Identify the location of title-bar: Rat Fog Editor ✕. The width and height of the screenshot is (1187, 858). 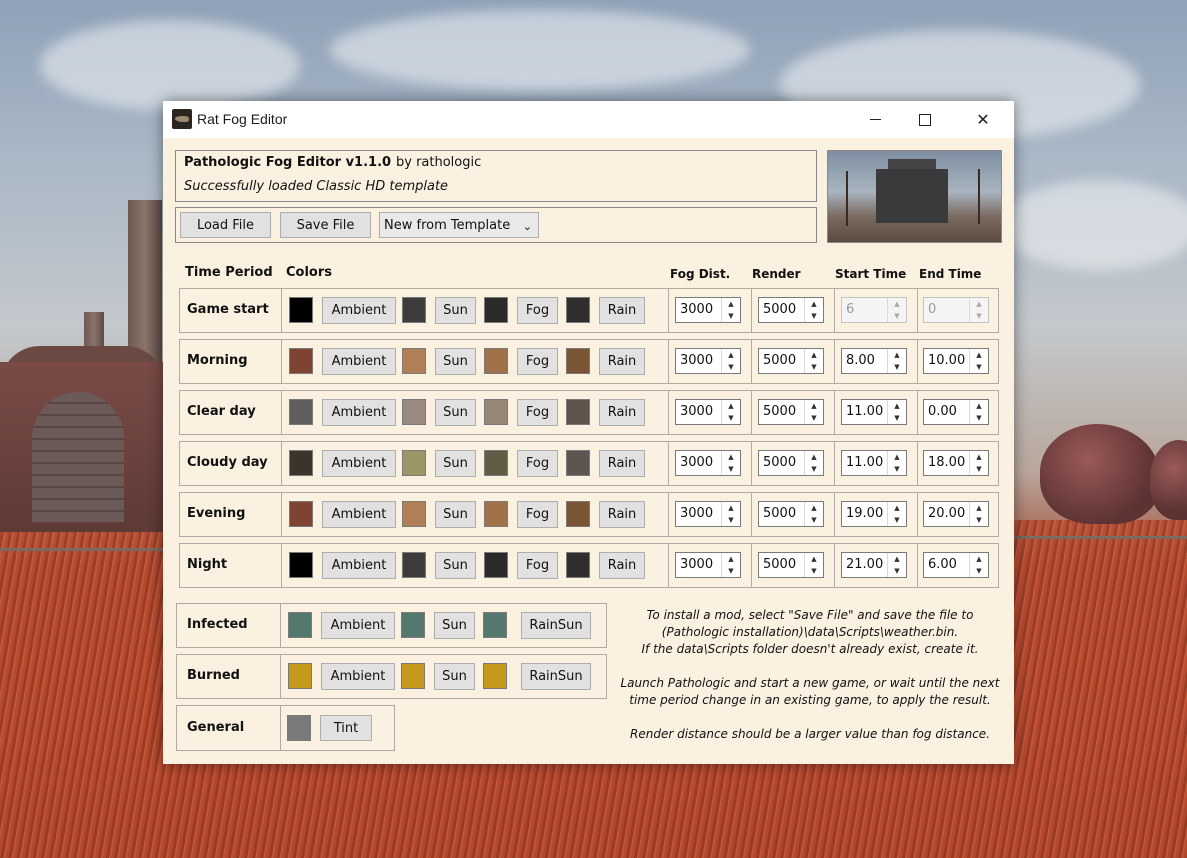
(588, 119).